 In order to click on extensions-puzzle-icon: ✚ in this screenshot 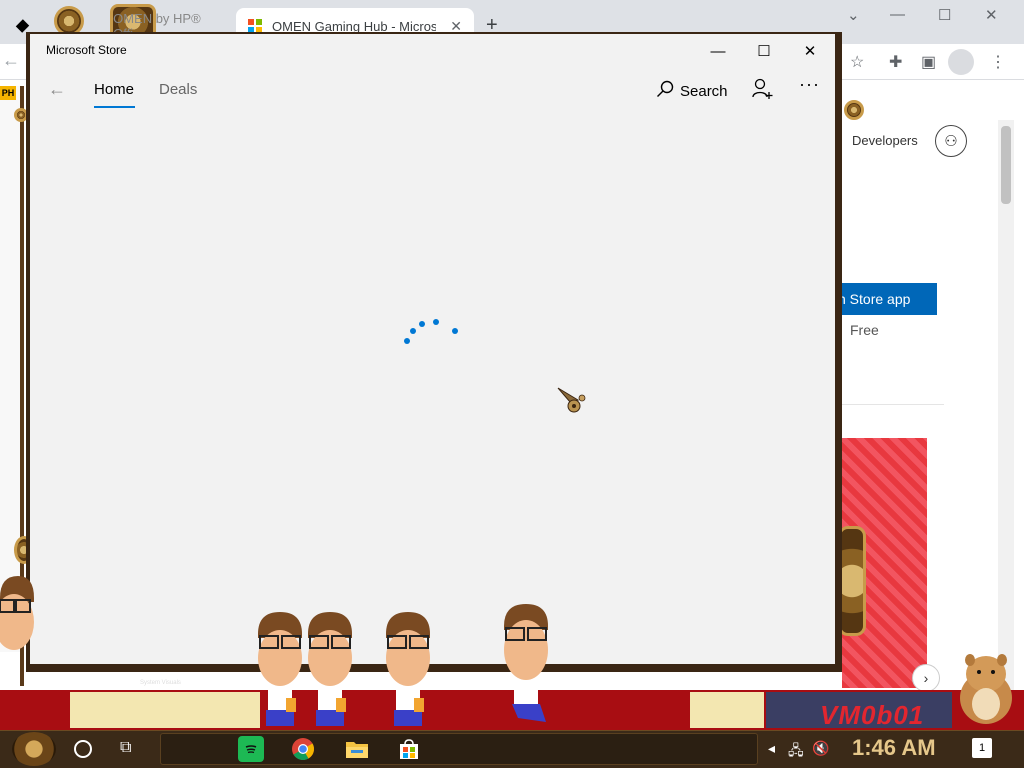, I will do `click(895, 62)`.